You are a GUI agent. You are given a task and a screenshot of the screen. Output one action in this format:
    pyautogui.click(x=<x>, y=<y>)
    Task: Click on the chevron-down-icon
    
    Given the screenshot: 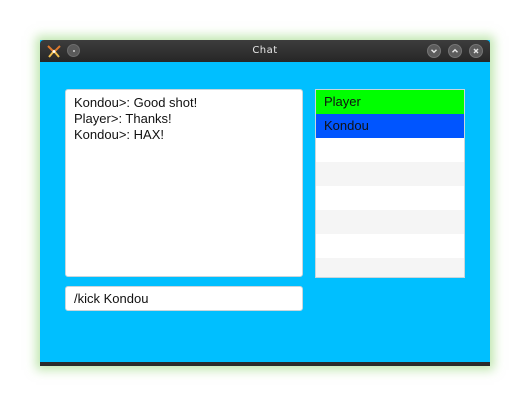 What is the action you would take?
    pyautogui.click(x=434, y=51)
    